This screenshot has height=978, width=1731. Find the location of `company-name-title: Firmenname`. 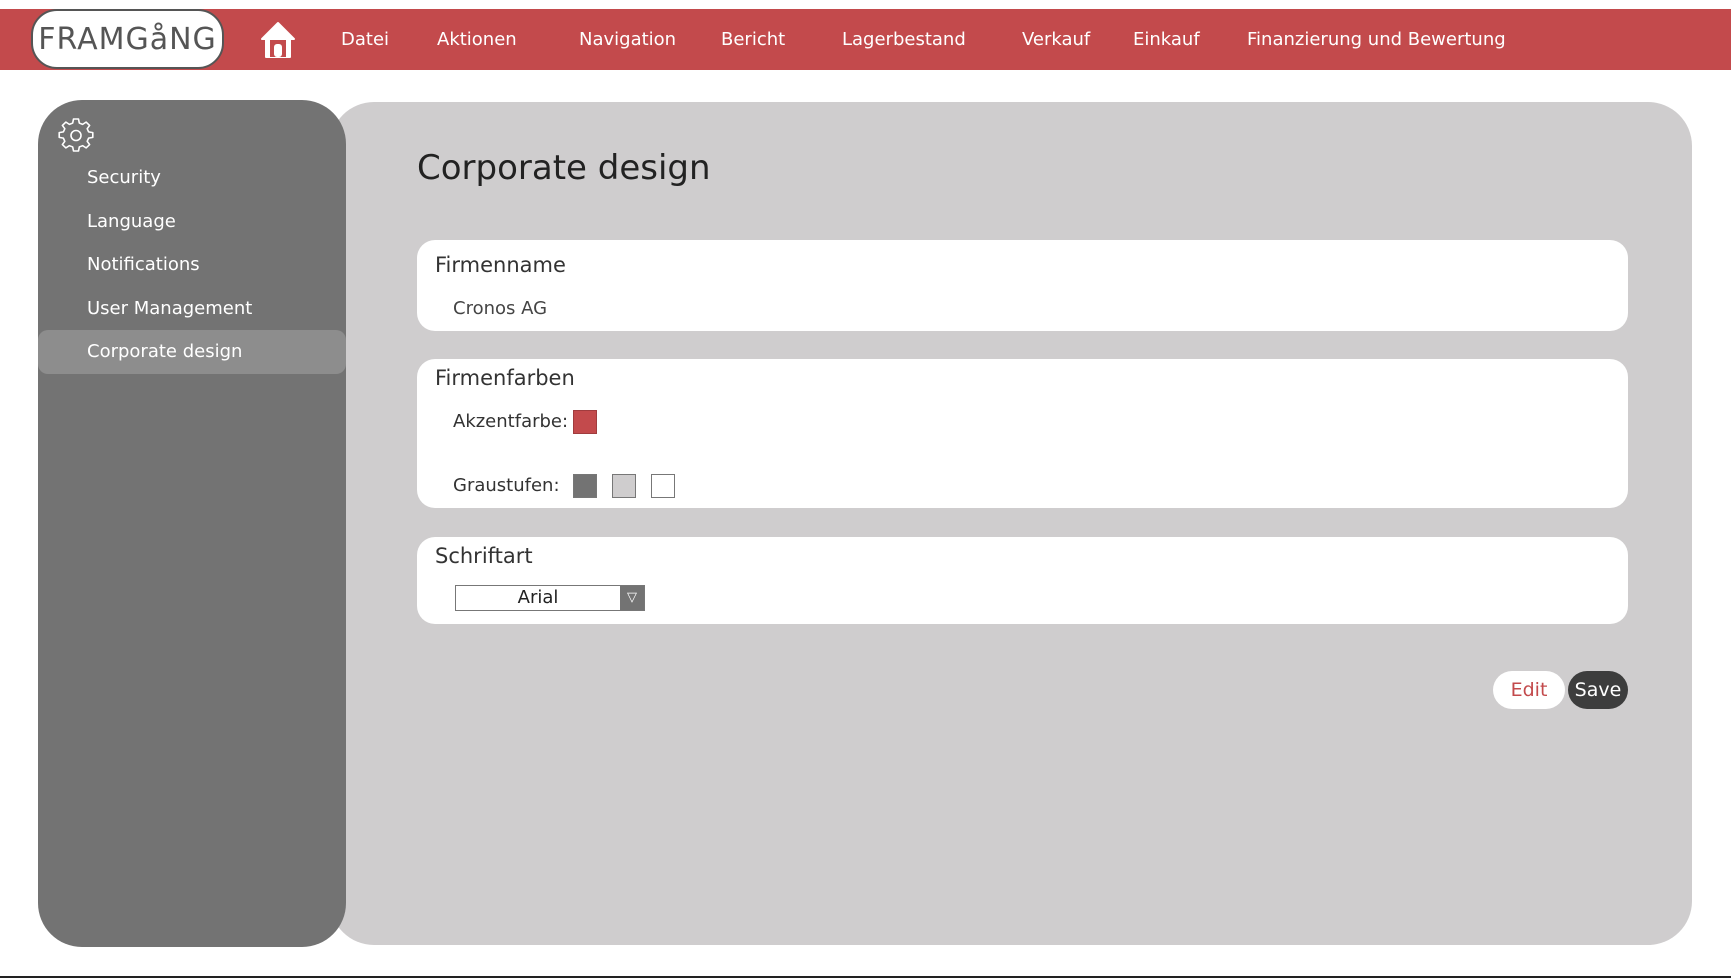

company-name-title: Firmenname is located at coordinates (500, 265).